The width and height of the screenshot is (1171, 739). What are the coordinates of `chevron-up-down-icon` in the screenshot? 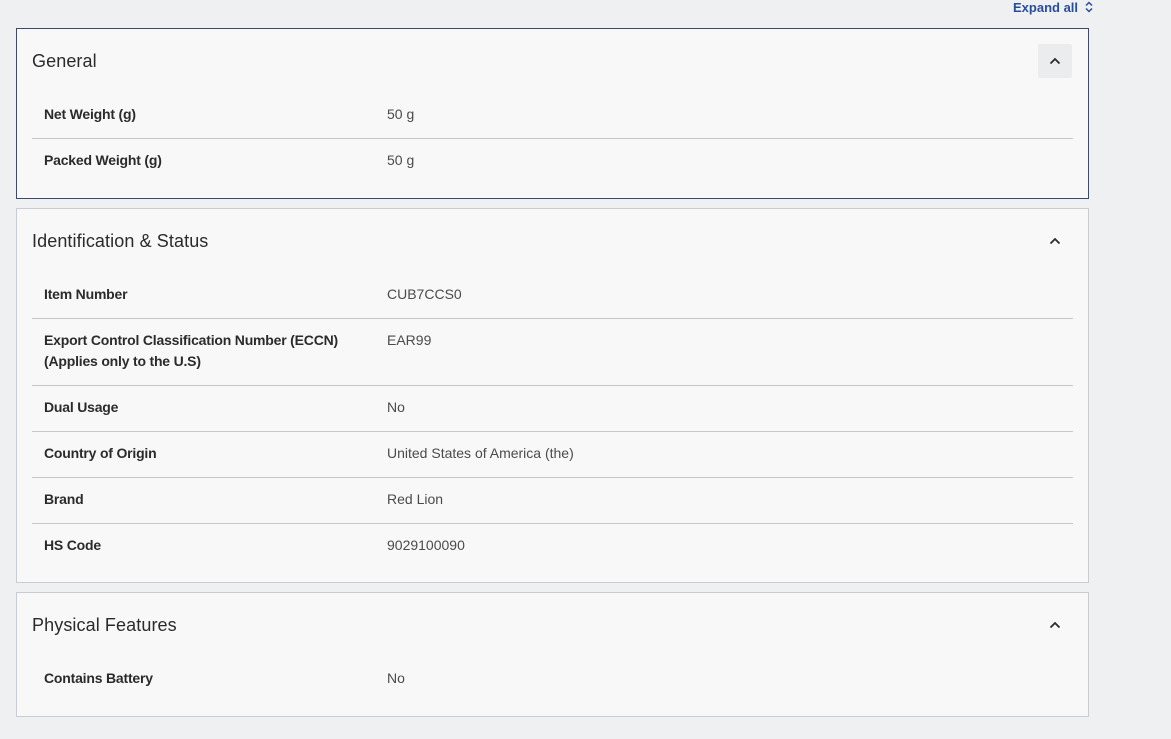 It's located at (1089, 7).